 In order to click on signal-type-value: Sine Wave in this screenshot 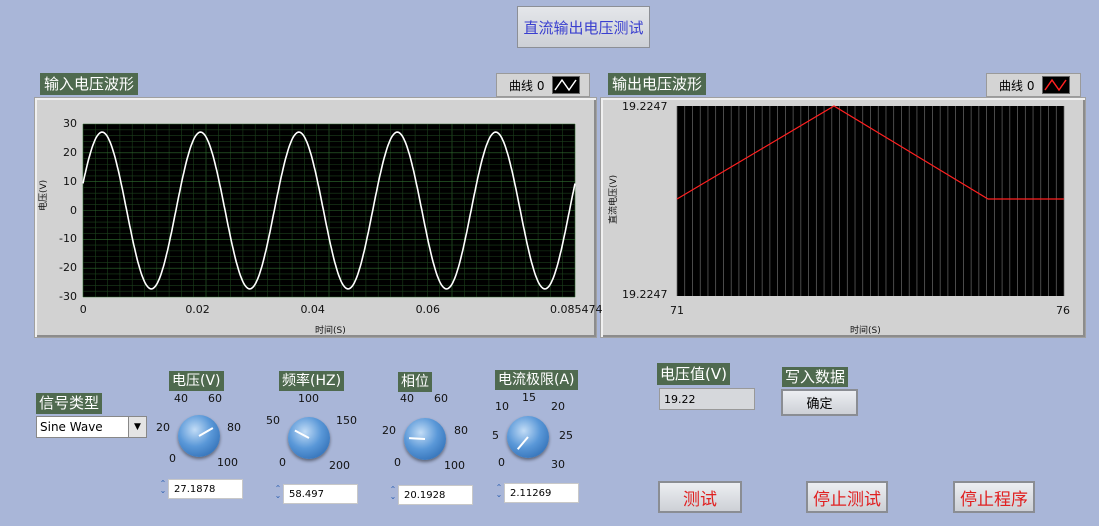, I will do `click(71, 427)`.